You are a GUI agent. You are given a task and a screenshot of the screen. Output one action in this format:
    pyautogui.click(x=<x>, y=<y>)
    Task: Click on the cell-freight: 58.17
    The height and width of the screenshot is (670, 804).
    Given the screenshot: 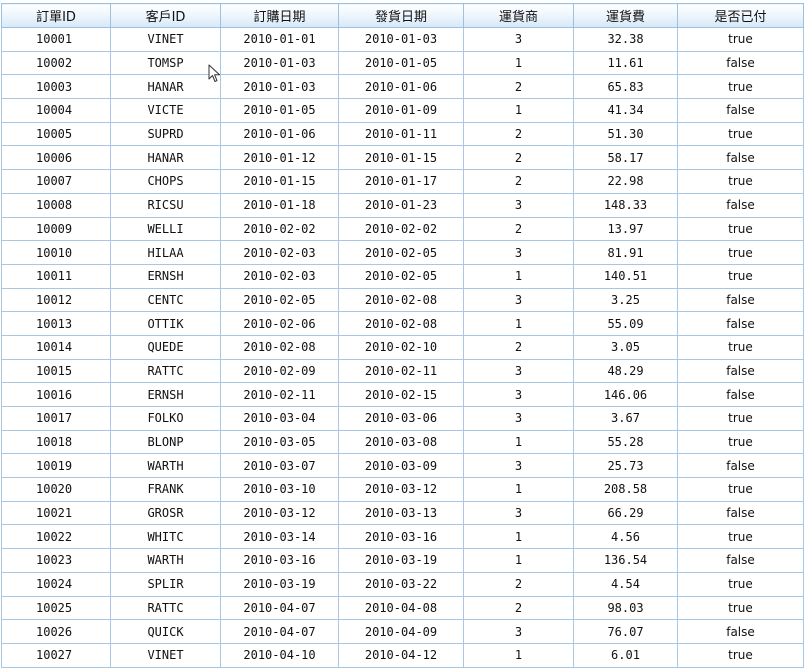 What is the action you would take?
    pyautogui.click(x=625, y=158)
    